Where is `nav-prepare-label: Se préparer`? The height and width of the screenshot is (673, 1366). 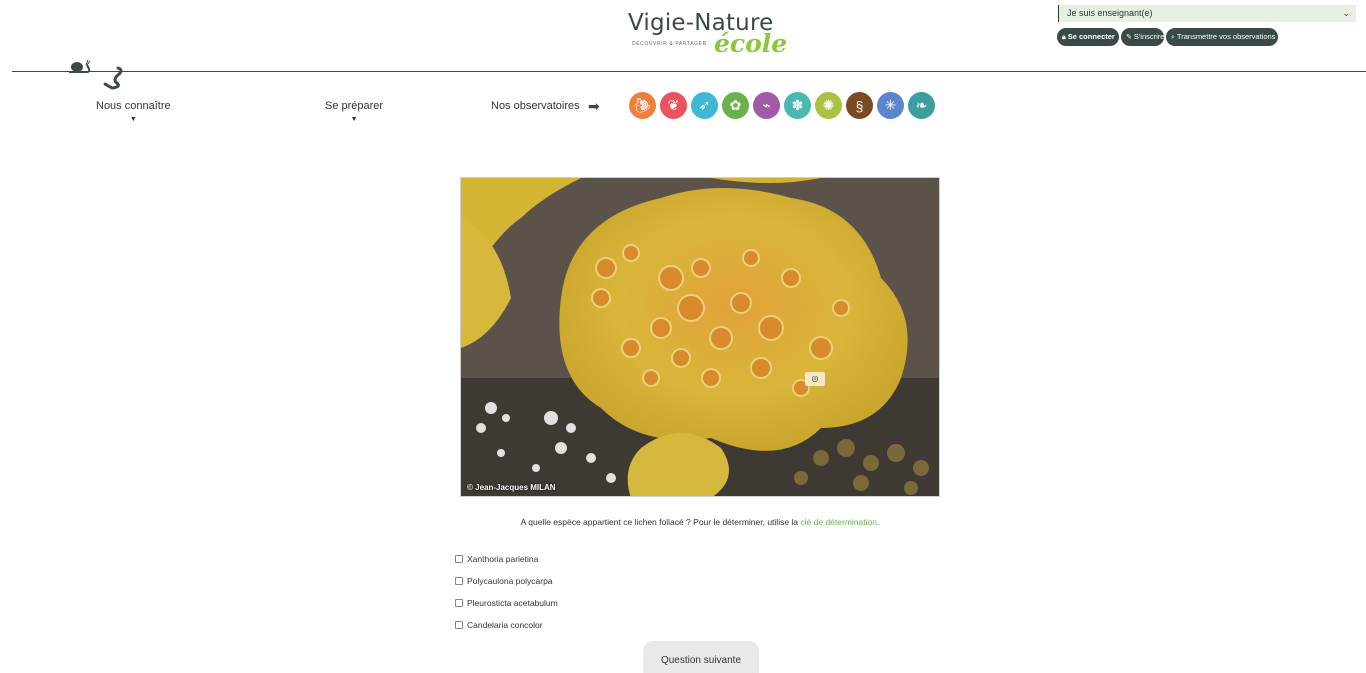 nav-prepare-label: Se préparer is located at coordinates (354, 106).